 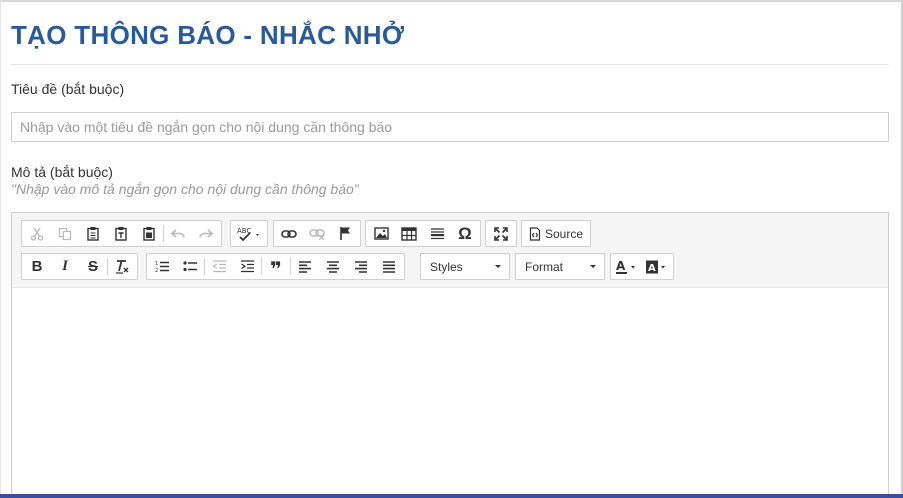 I want to click on blockquote-icon: ❞, so click(x=276, y=267).